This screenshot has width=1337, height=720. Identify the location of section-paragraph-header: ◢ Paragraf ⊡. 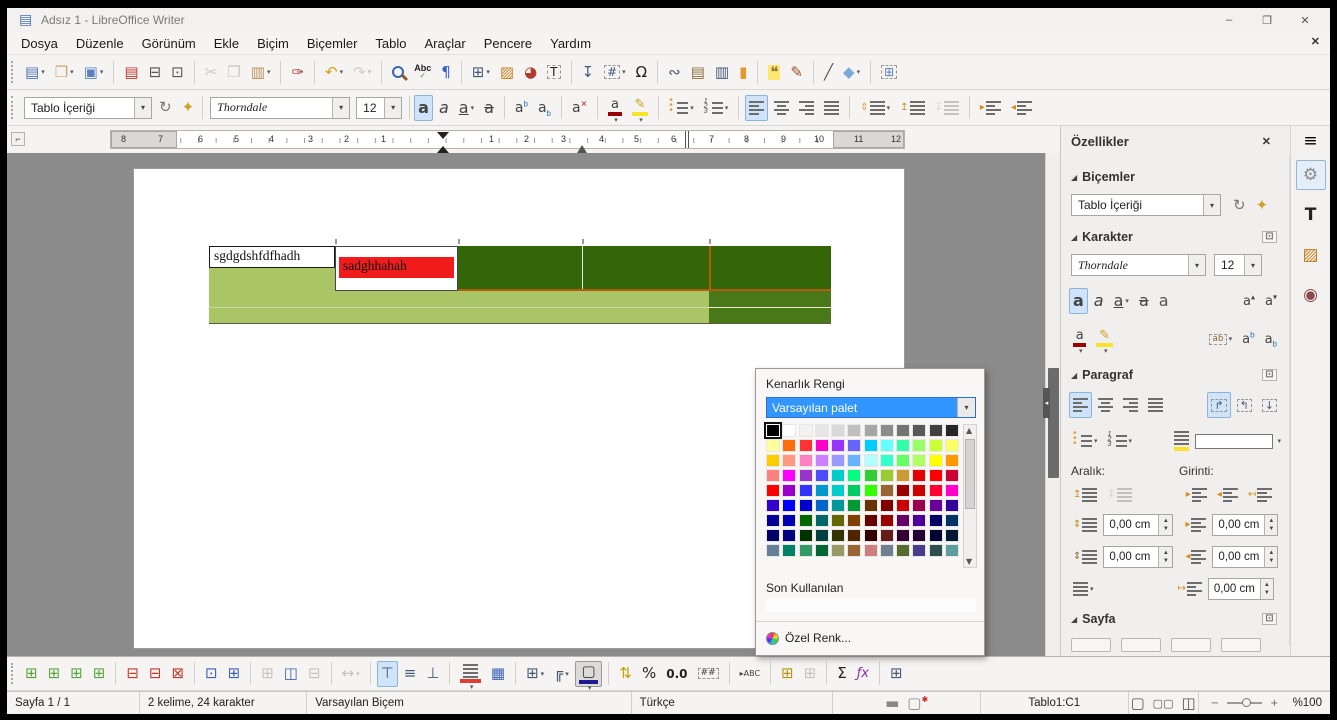
(1176, 375).